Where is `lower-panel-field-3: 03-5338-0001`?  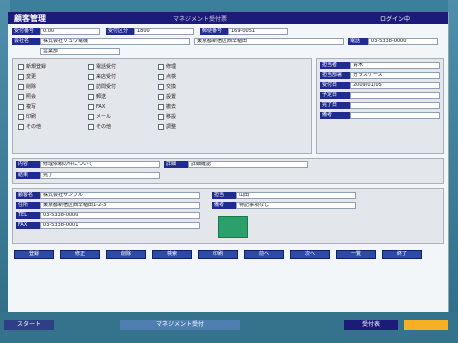 lower-panel-field-3: 03-5338-0001 is located at coordinates (120, 225).